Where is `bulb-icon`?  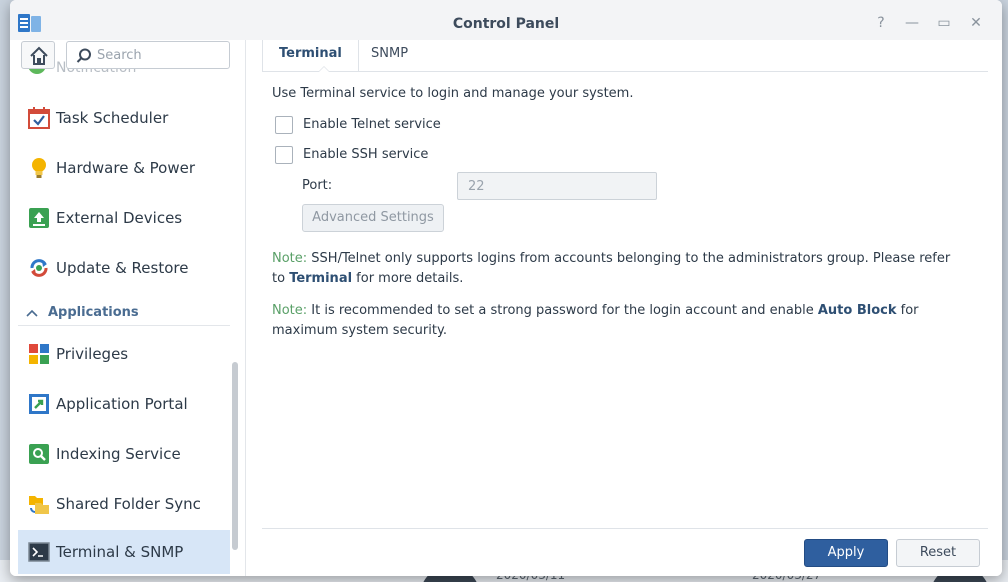 bulb-icon is located at coordinates (39, 168).